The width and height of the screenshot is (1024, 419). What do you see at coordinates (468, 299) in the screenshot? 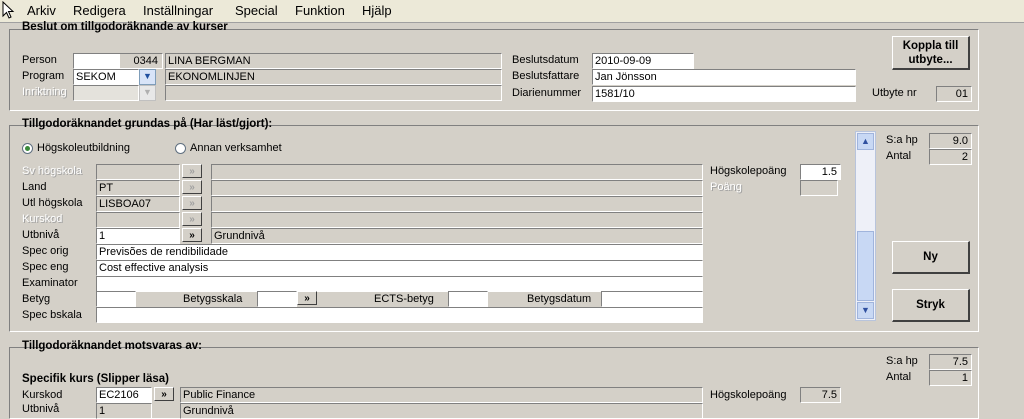
I see `ects-field` at bounding box center [468, 299].